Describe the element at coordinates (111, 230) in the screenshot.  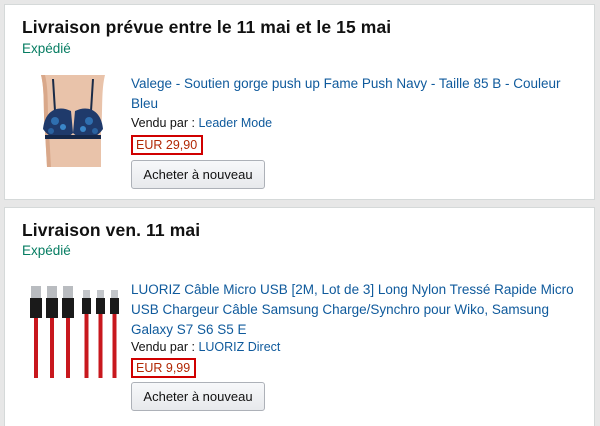
I see `delivery-title: Livraison ven. 11 mai` at that location.